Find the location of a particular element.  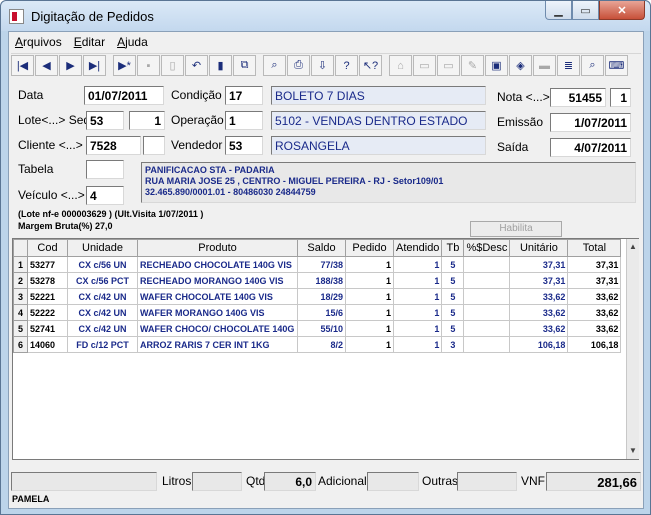

new-record-button: ▶* is located at coordinates (124, 65).